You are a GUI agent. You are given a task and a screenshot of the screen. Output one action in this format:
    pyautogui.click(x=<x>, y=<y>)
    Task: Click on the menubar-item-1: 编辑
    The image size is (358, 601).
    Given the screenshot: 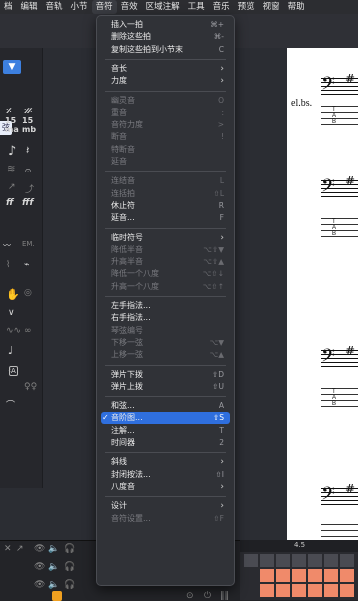 What is the action you would take?
    pyautogui.click(x=29, y=7)
    